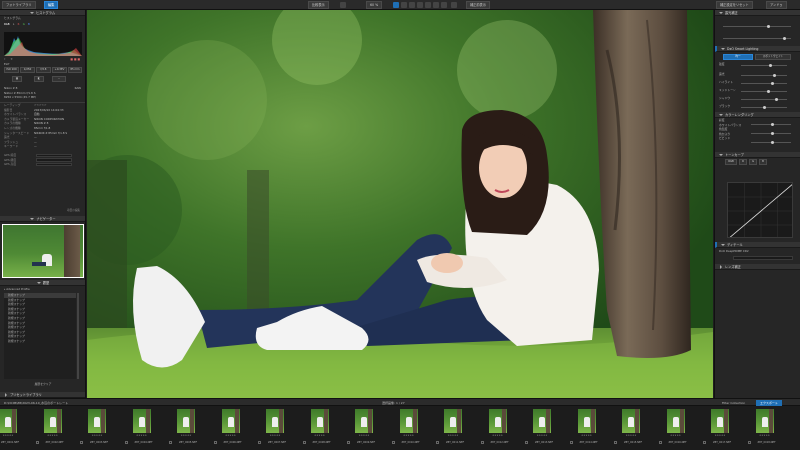 Image resolution: width=800 pixels, height=450 pixels. I want to click on navigator-frame, so click(43, 251).